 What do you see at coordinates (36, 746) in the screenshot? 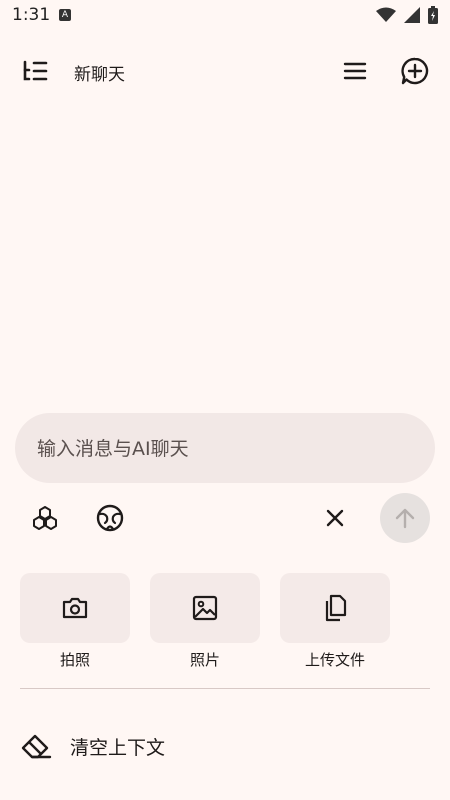
I see `eraser-icon` at bounding box center [36, 746].